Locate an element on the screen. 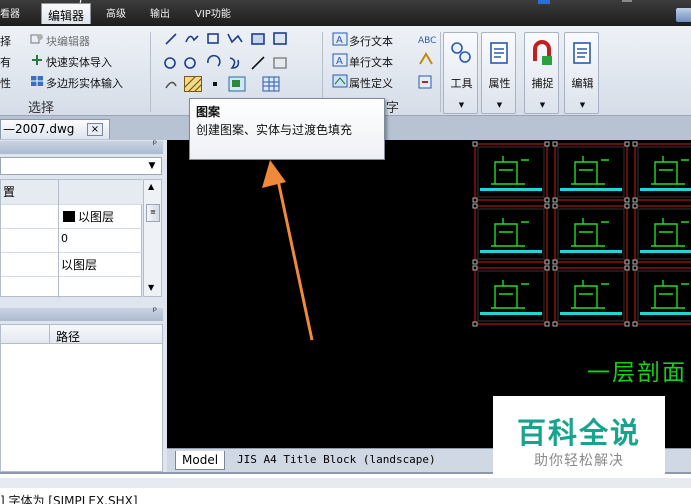 The image size is (691, 504). select-group-label: 选择 is located at coordinates (41, 108).